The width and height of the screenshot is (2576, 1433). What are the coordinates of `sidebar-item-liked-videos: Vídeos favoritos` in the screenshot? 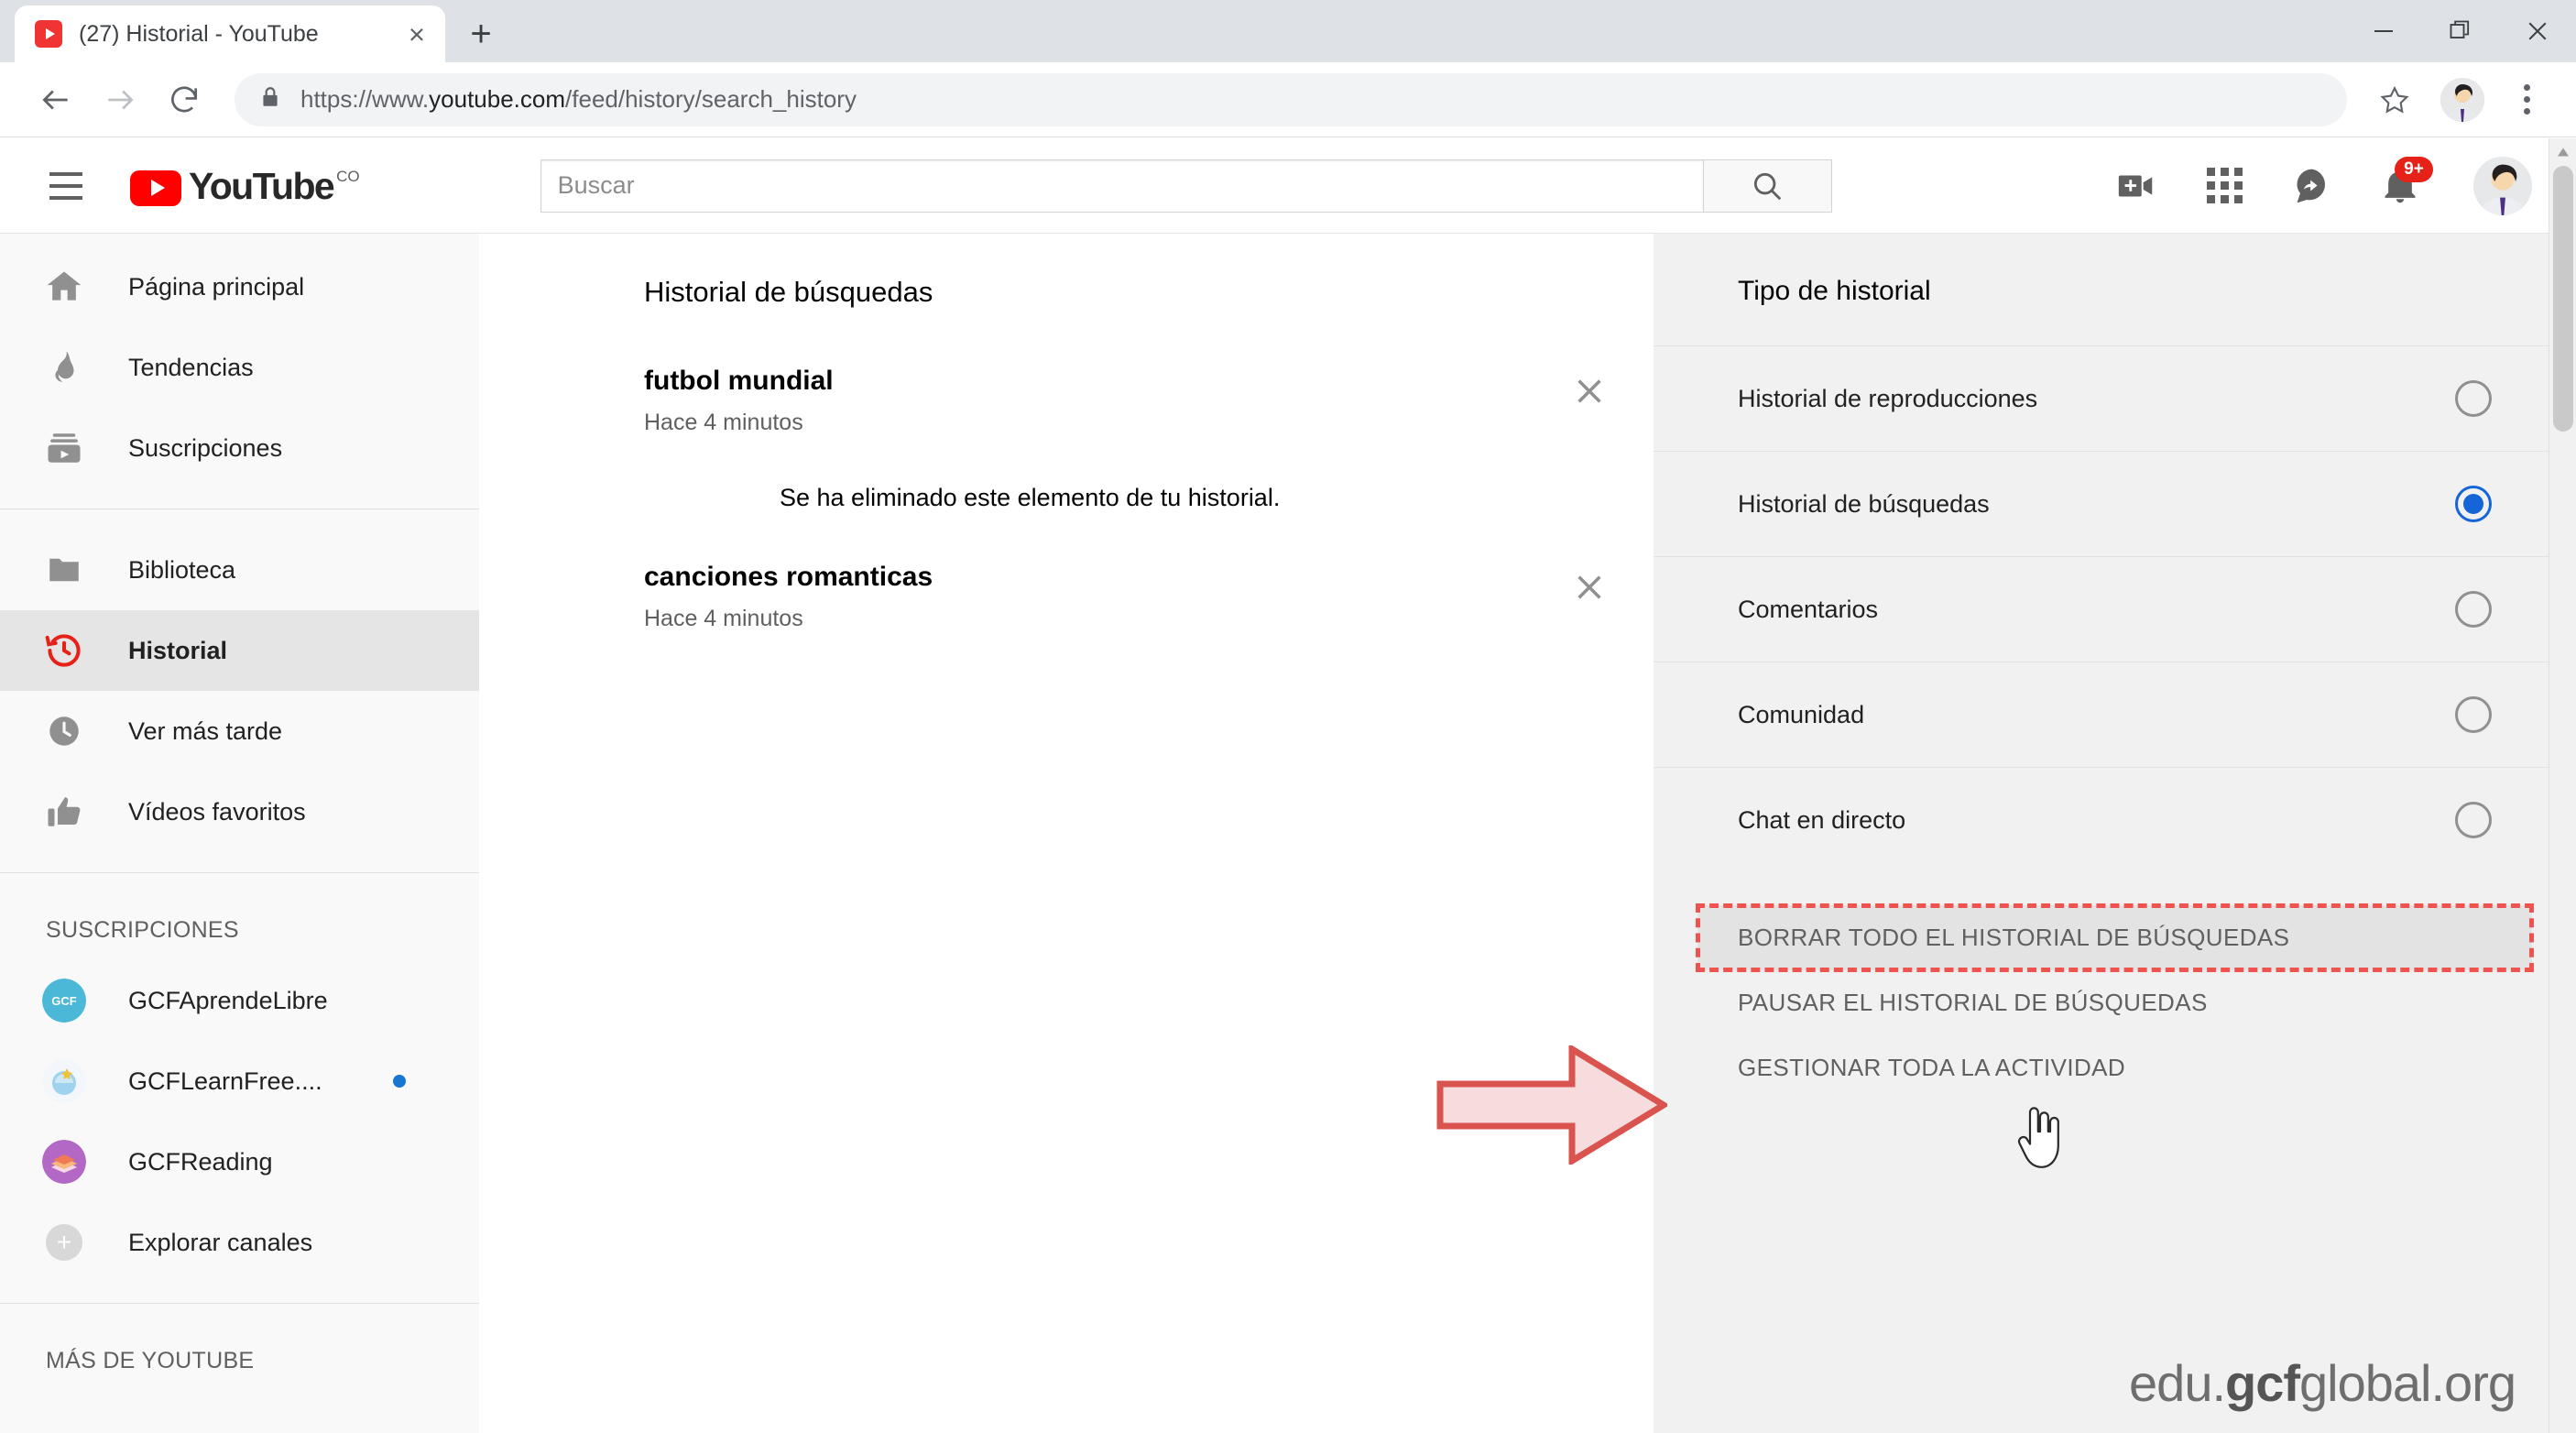 It's located at (240, 811).